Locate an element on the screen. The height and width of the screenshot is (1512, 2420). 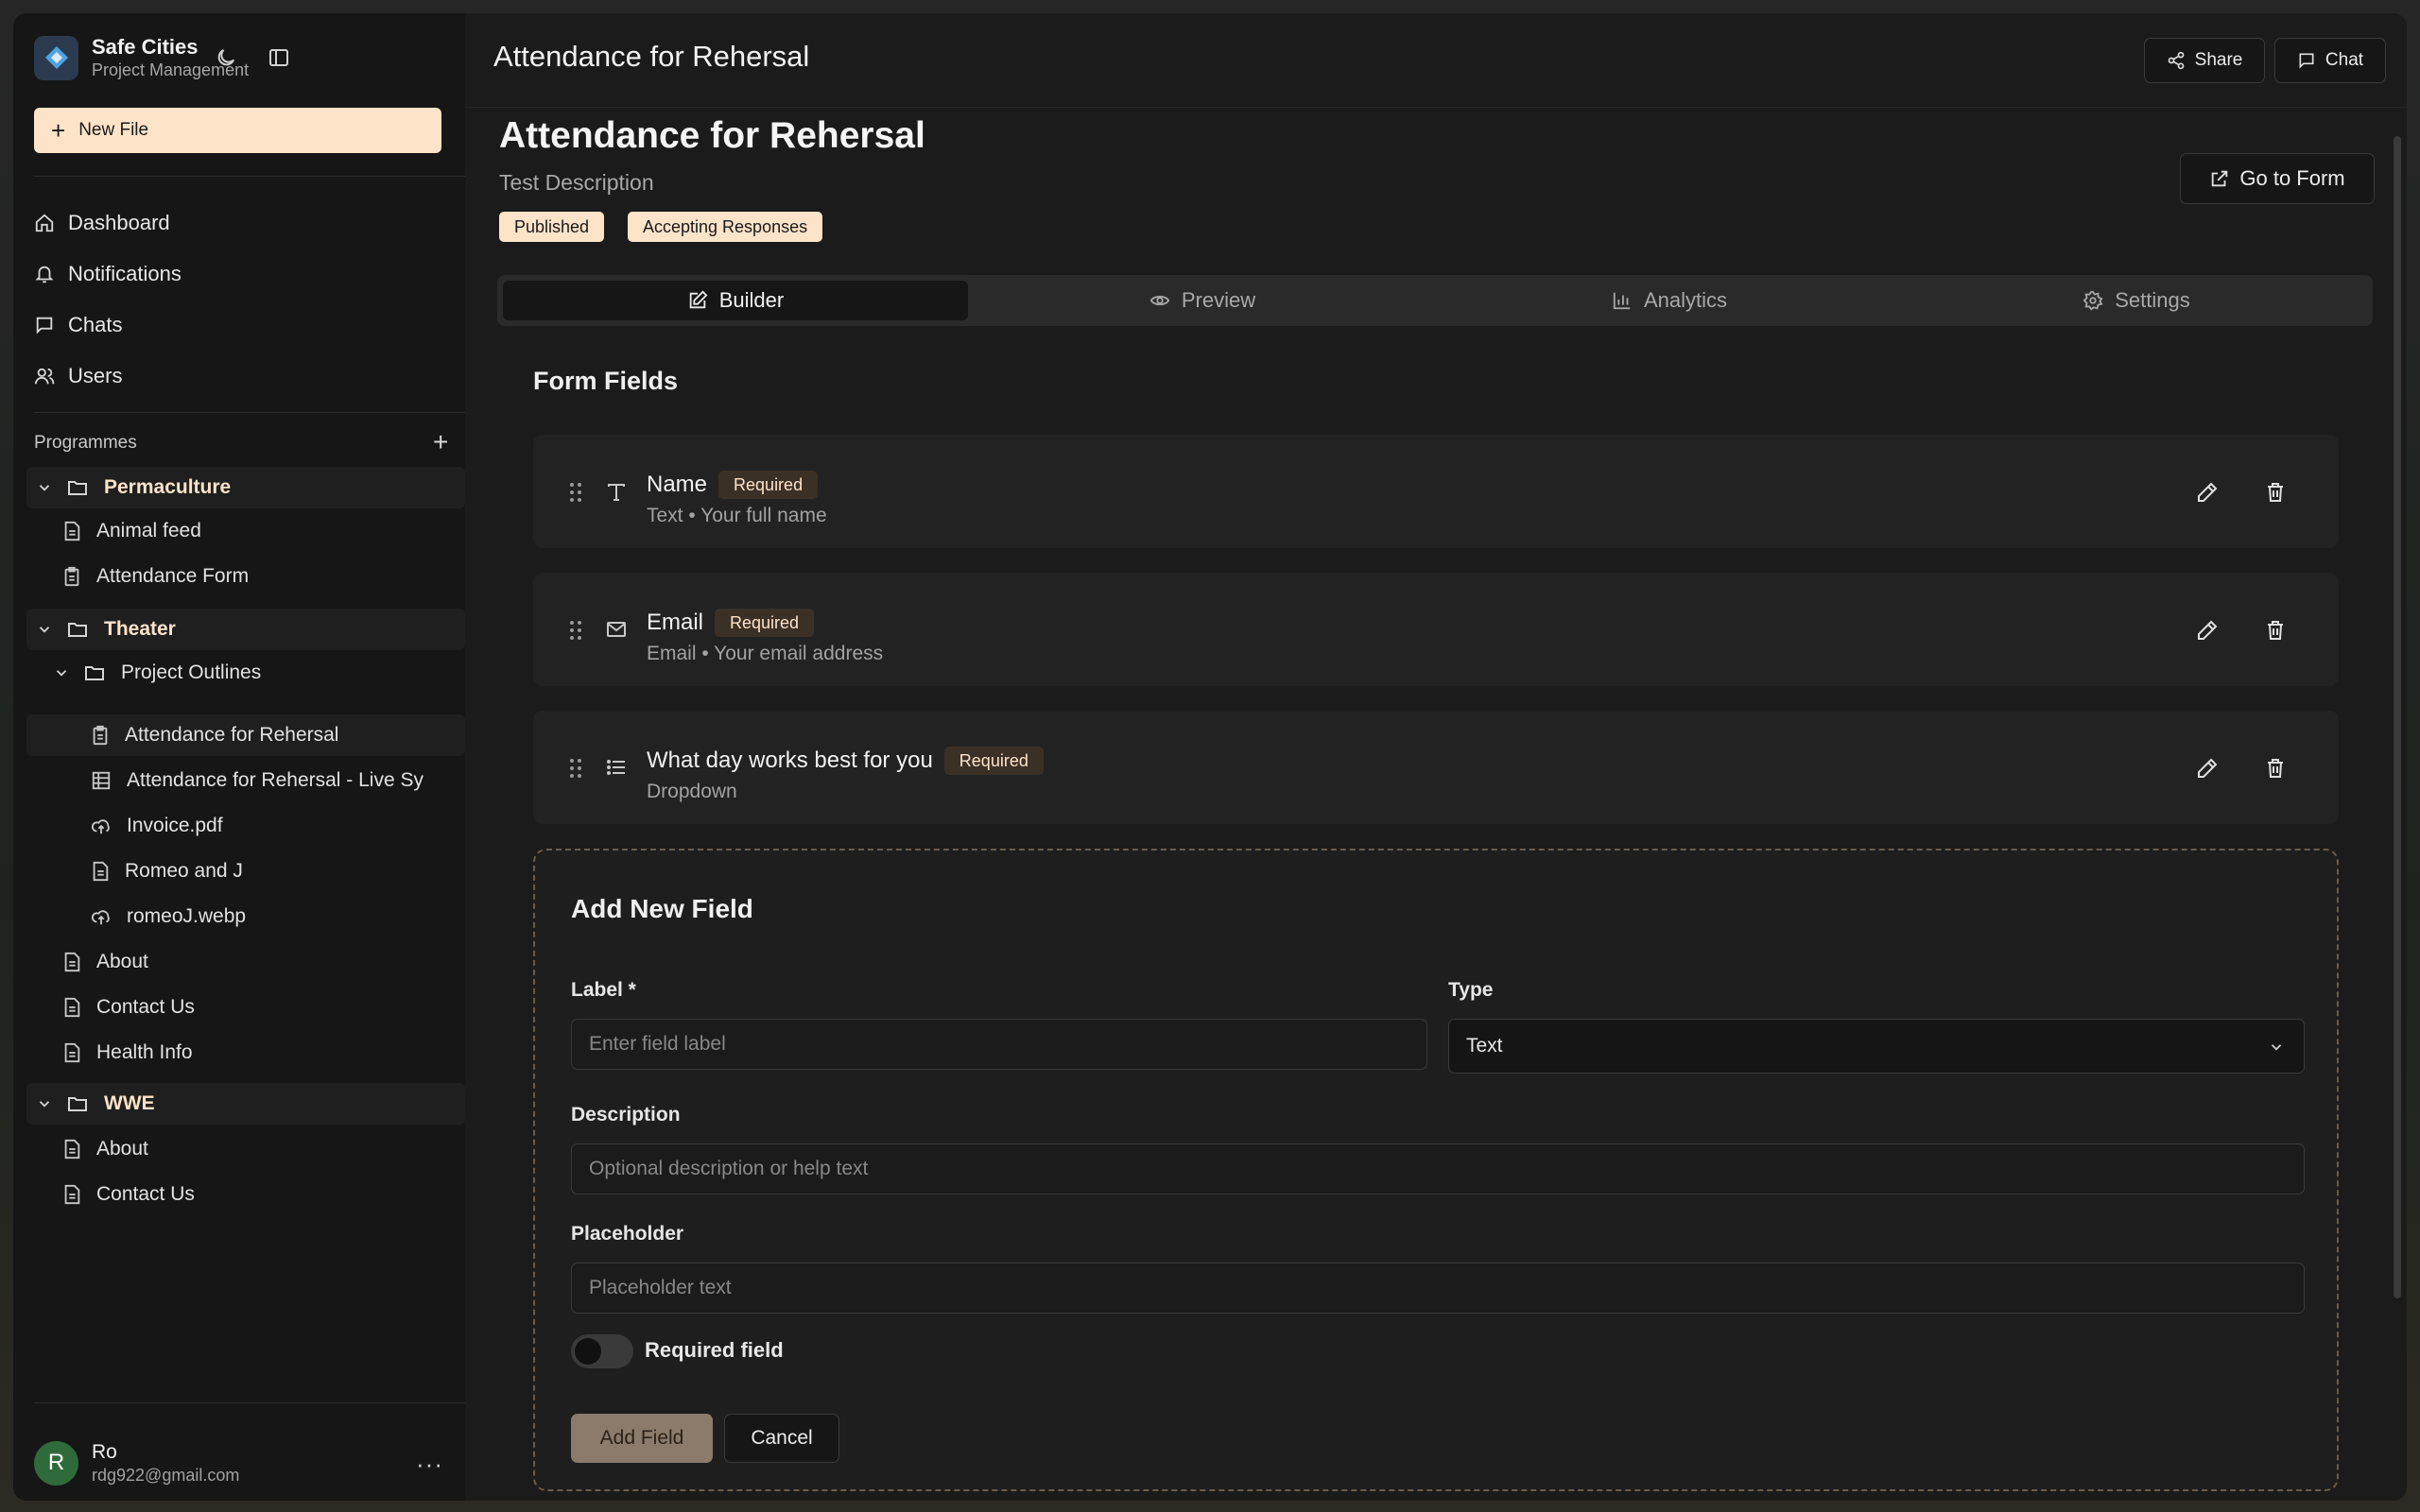
add-field-button: Add Field is located at coordinates (642, 1438).